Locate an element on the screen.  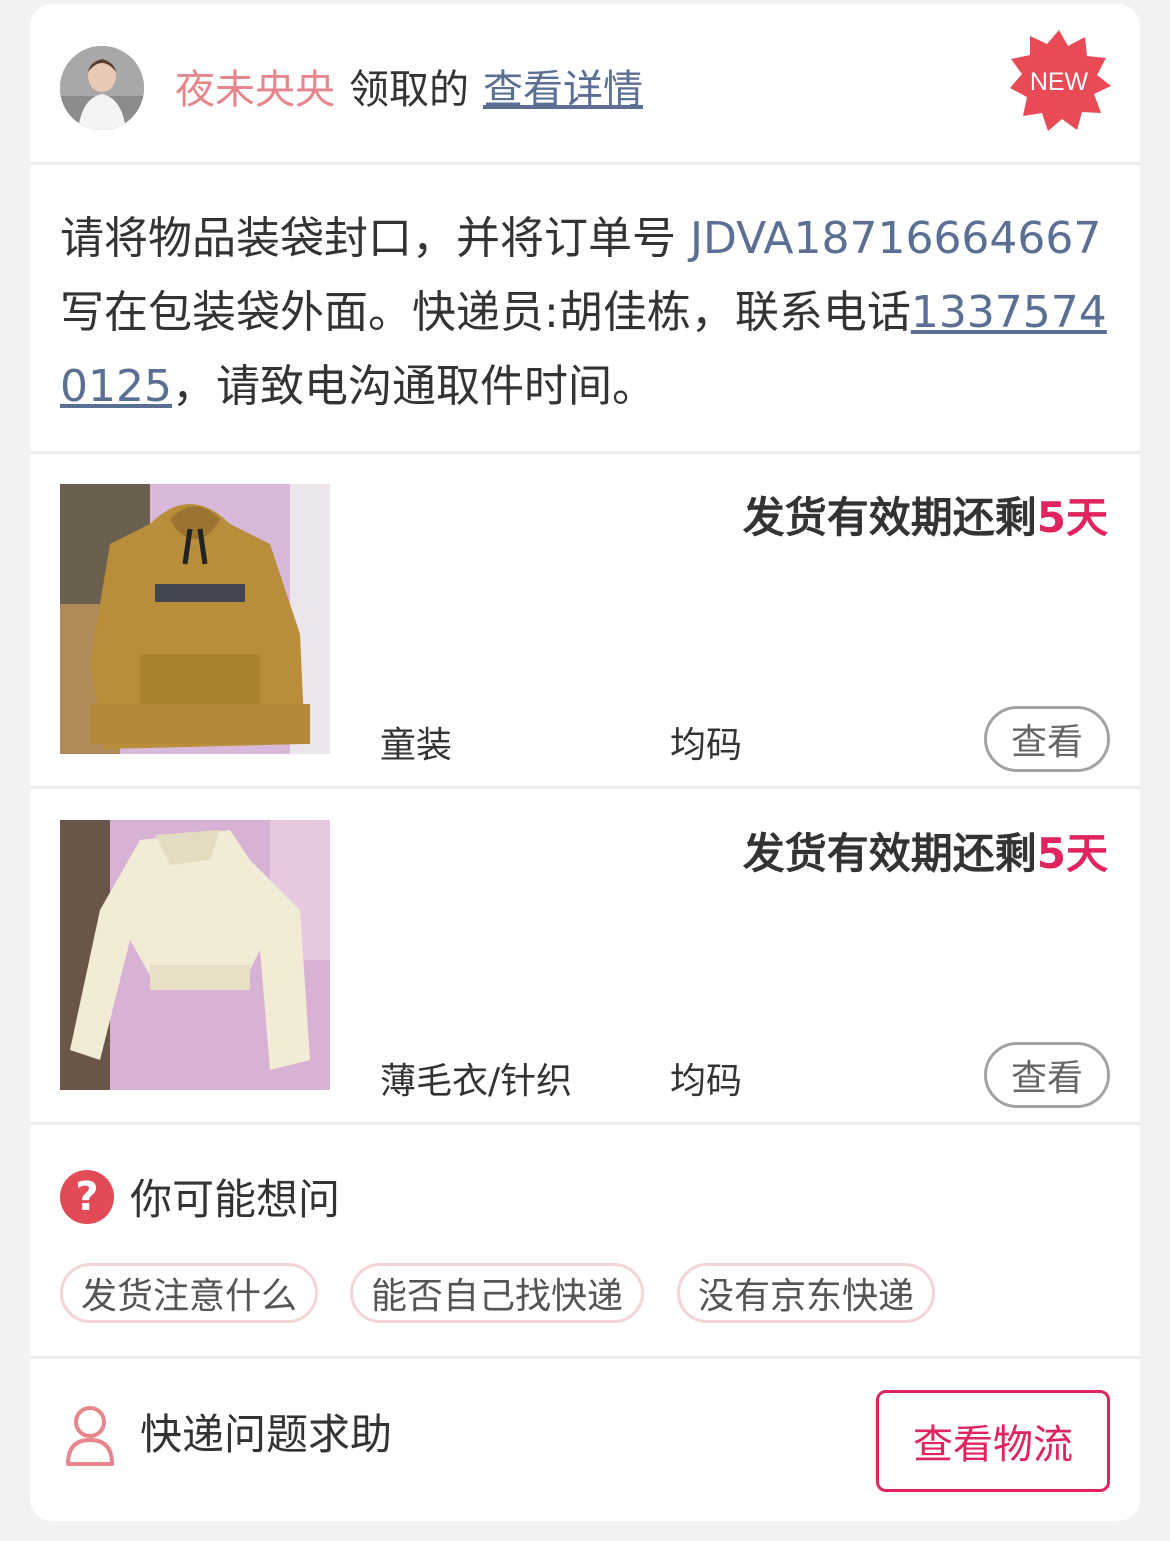
avatar is located at coordinates (102, 88).